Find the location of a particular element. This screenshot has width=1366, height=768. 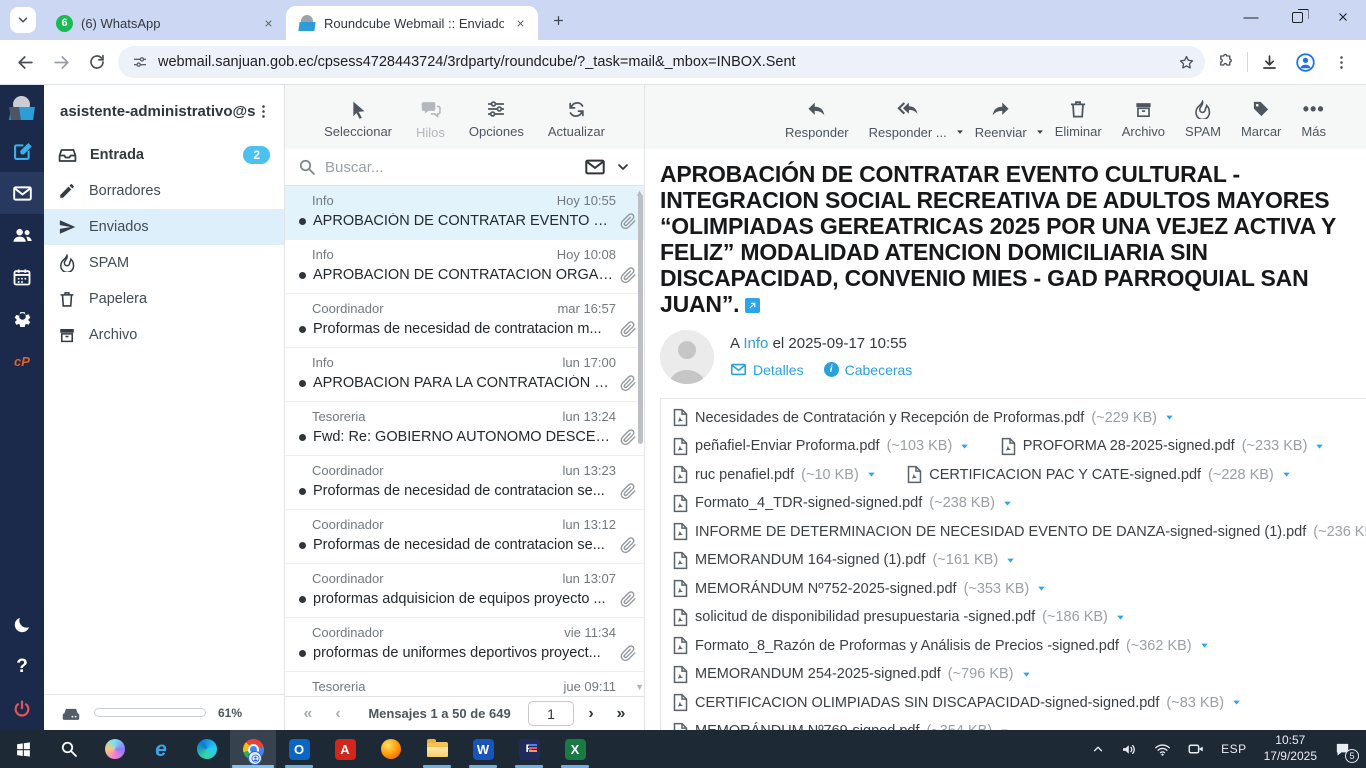

restore-button is located at coordinates (1297, 17).